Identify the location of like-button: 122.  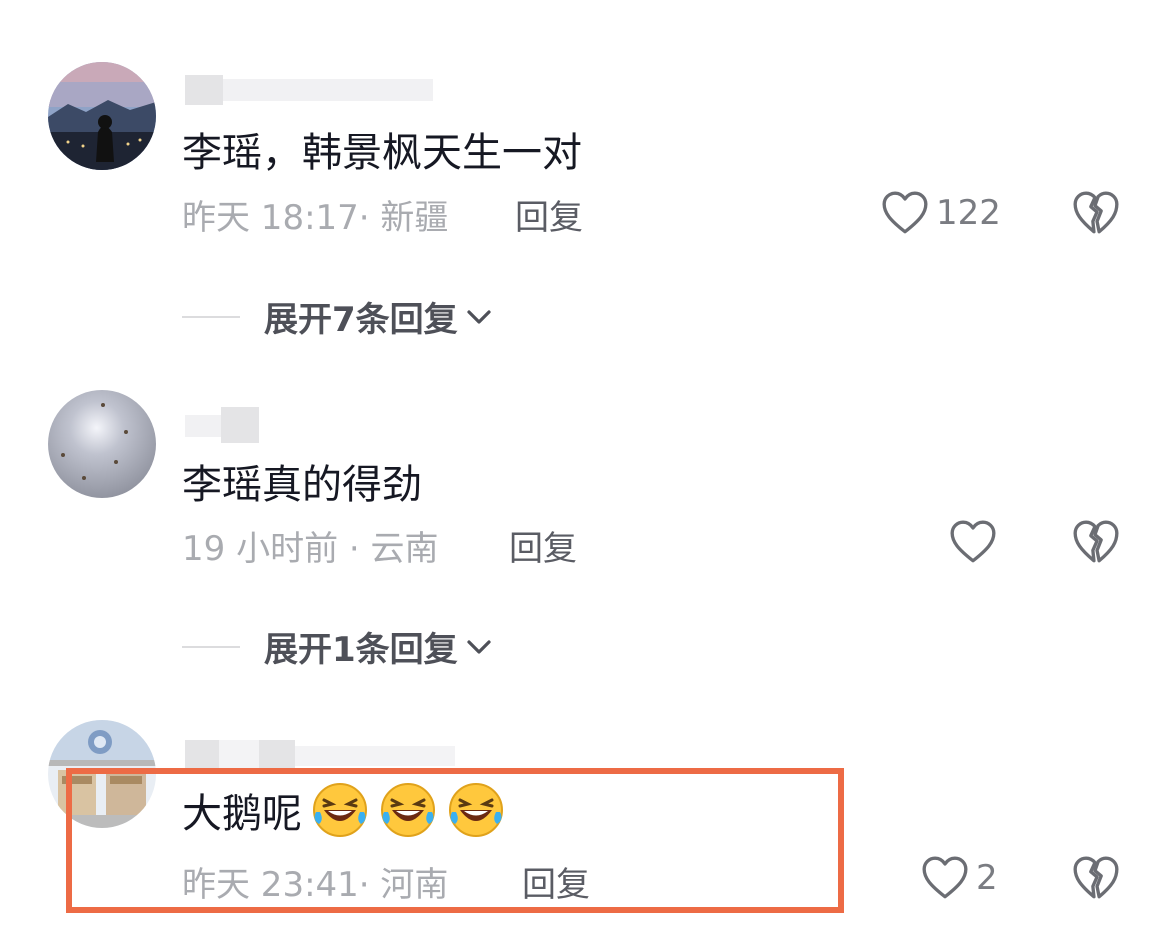
(940, 213).